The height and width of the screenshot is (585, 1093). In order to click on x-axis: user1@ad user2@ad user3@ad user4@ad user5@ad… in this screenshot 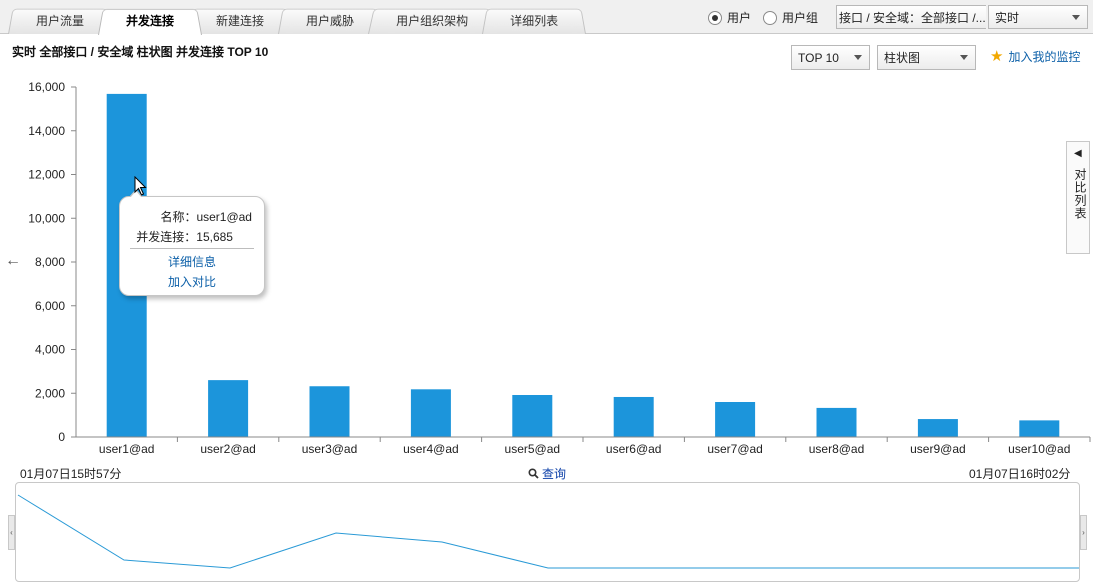, I will do `click(583, 446)`.